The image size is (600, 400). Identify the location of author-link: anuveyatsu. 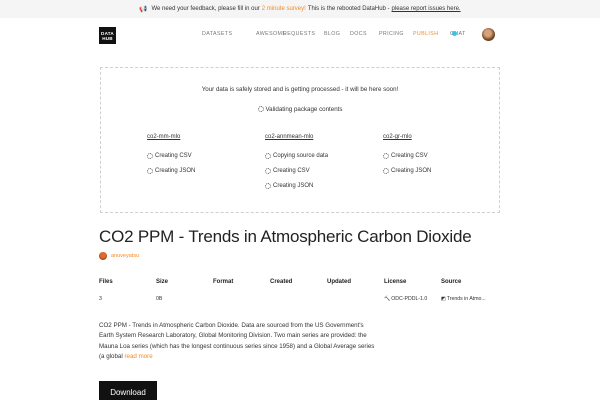
(119, 256).